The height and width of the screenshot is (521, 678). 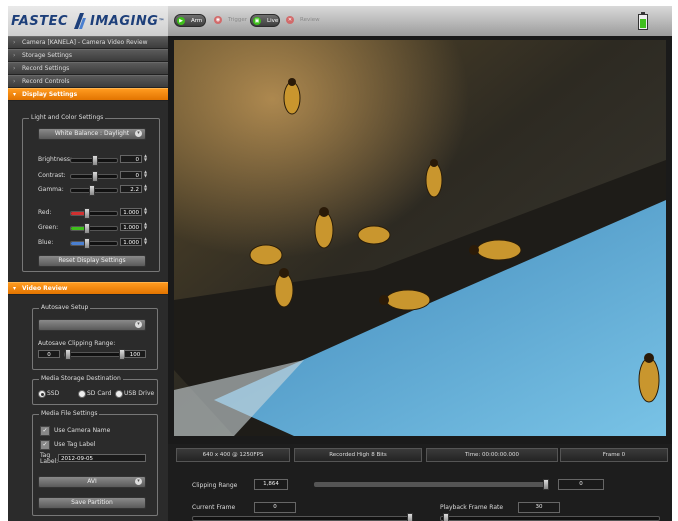 I want to click on brightness-value: 0, so click(x=131, y=159).